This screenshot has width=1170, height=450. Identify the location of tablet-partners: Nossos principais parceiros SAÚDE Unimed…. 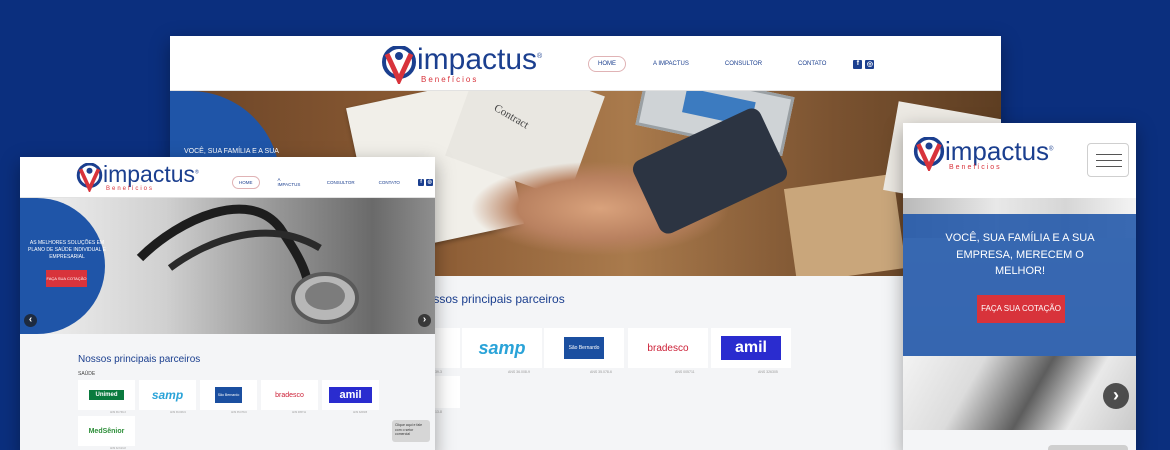
(227, 392).